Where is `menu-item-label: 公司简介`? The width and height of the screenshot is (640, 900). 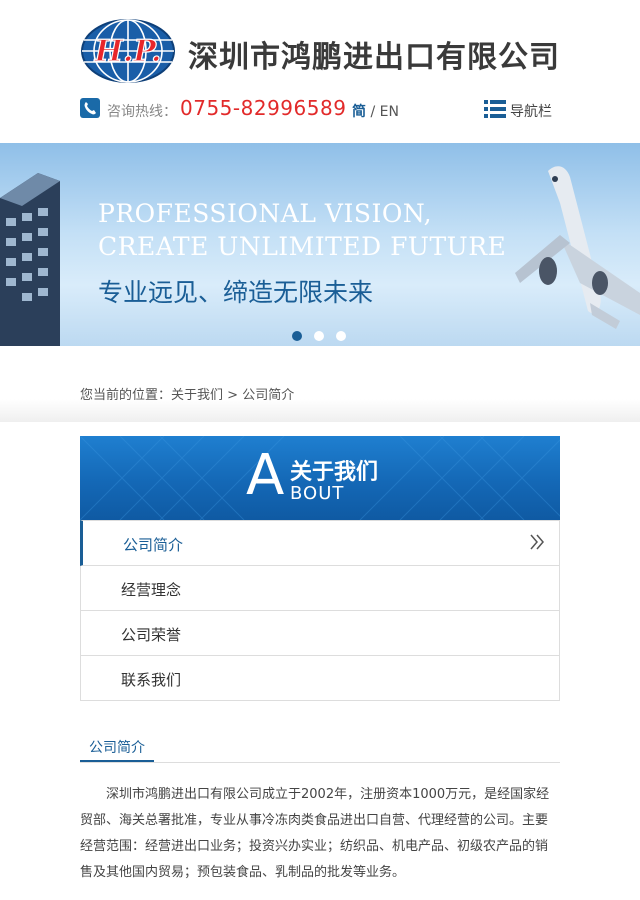
menu-item-label: 公司简介 is located at coordinates (153, 545).